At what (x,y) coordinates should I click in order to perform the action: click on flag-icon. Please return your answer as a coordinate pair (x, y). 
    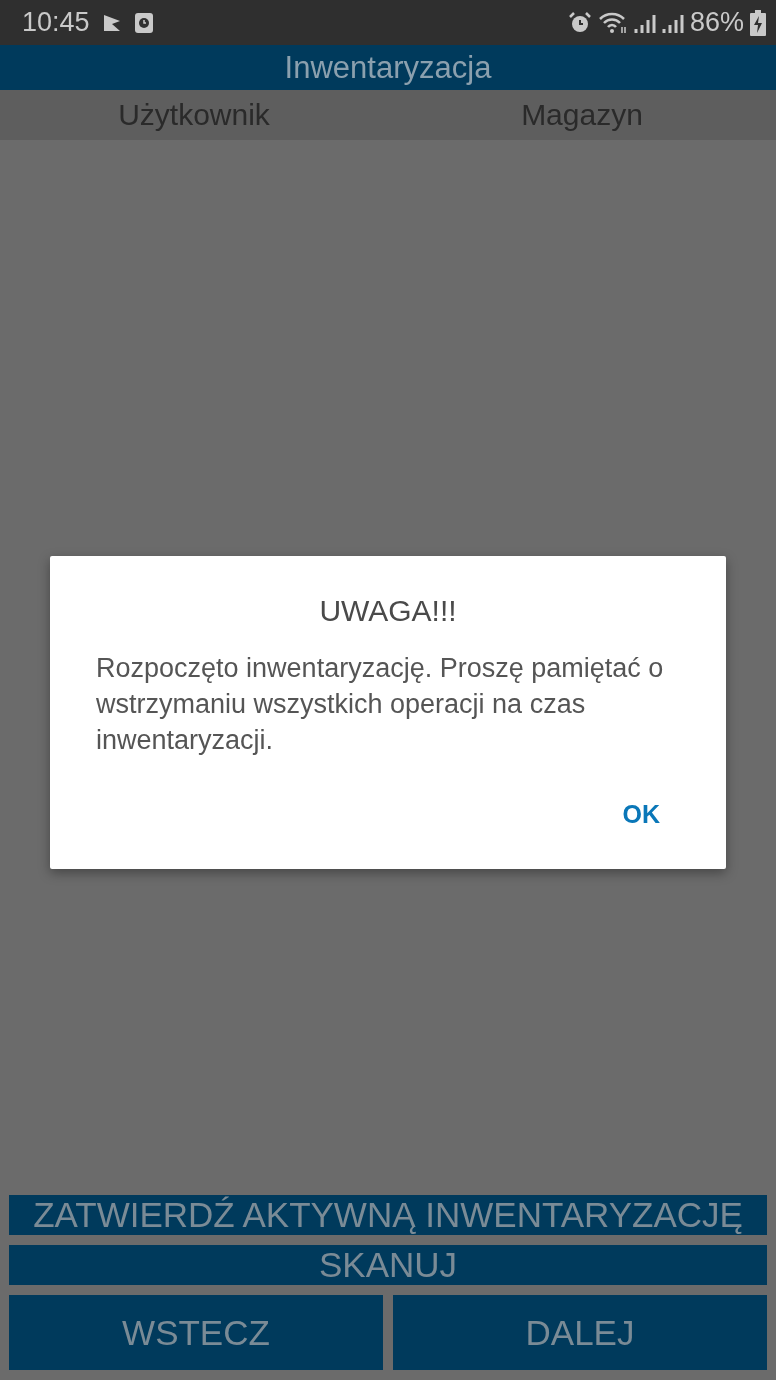
    Looking at the image, I should click on (111, 22).